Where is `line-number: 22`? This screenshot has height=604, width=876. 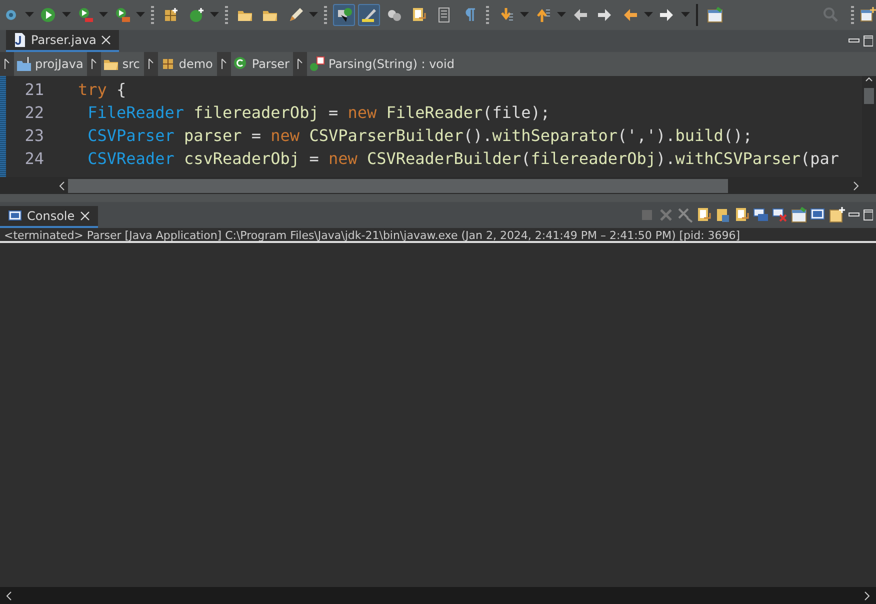 line-number: 22 is located at coordinates (34, 113).